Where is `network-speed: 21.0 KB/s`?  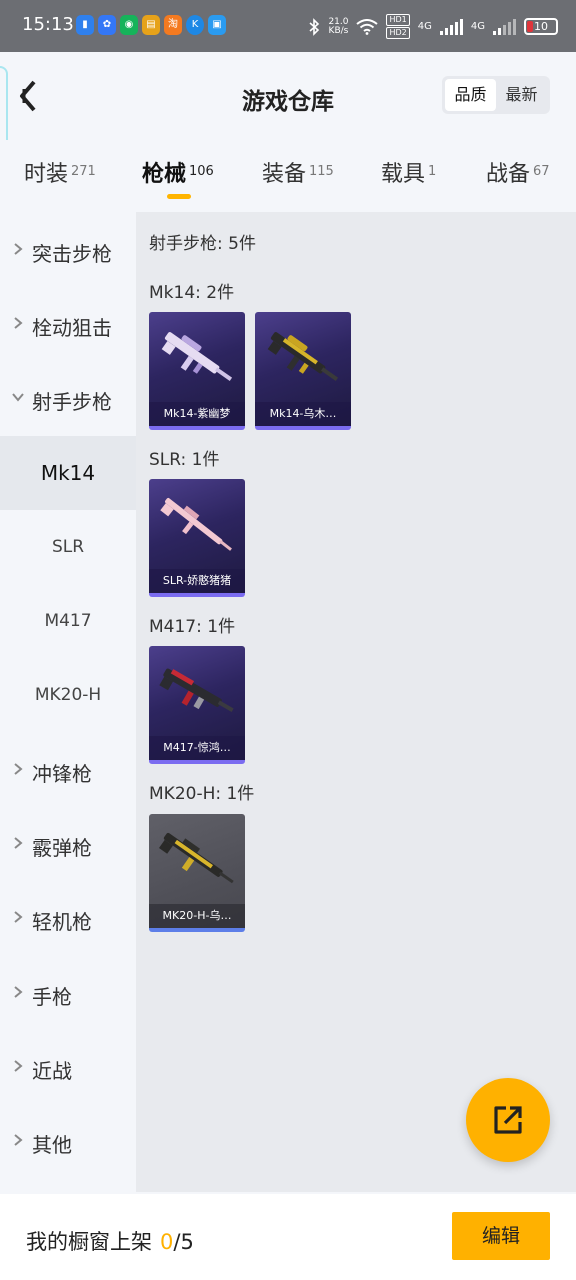
network-speed: 21.0 KB/s is located at coordinates (338, 26).